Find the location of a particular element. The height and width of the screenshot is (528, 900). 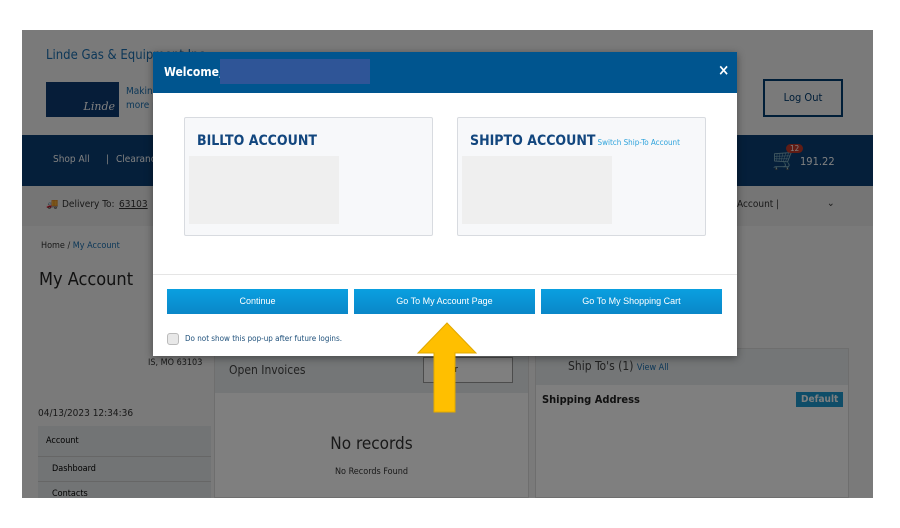

shipto-title-text: SHIPTO ACCOUNT is located at coordinates (533, 141).